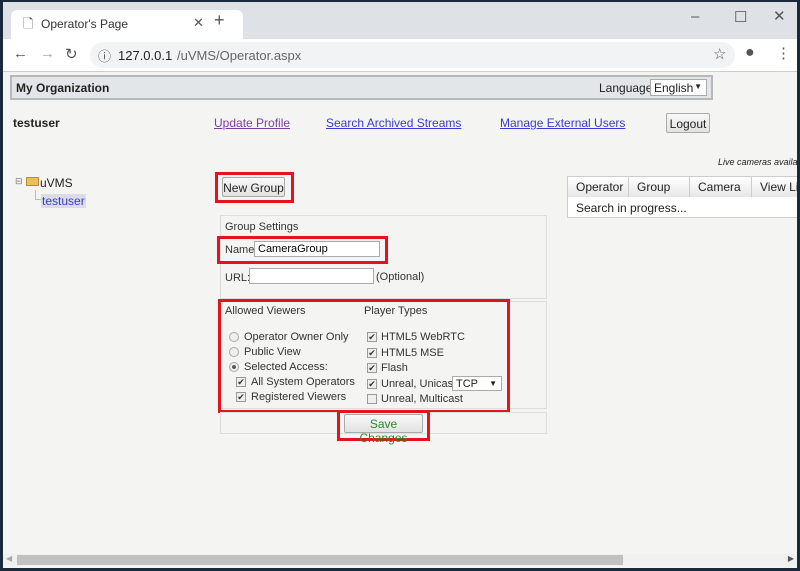 The image size is (800, 571). What do you see at coordinates (63, 88) in the screenshot?
I see `org-title: My Organization` at bounding box center [63, 88].